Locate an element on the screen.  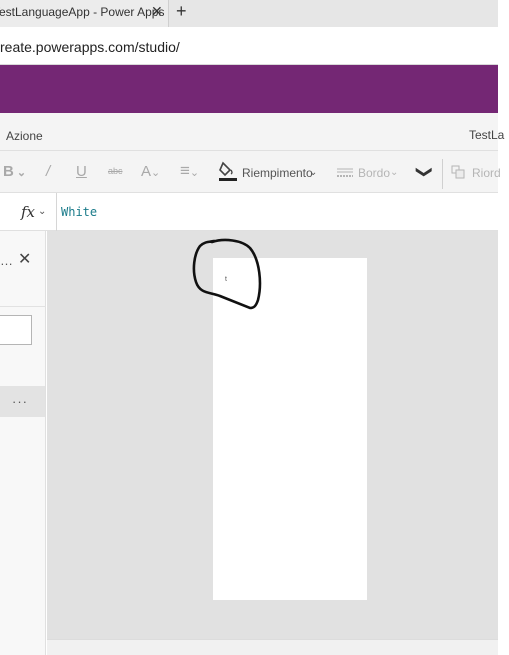
annotation-circle is located at coordinates (227, 274).